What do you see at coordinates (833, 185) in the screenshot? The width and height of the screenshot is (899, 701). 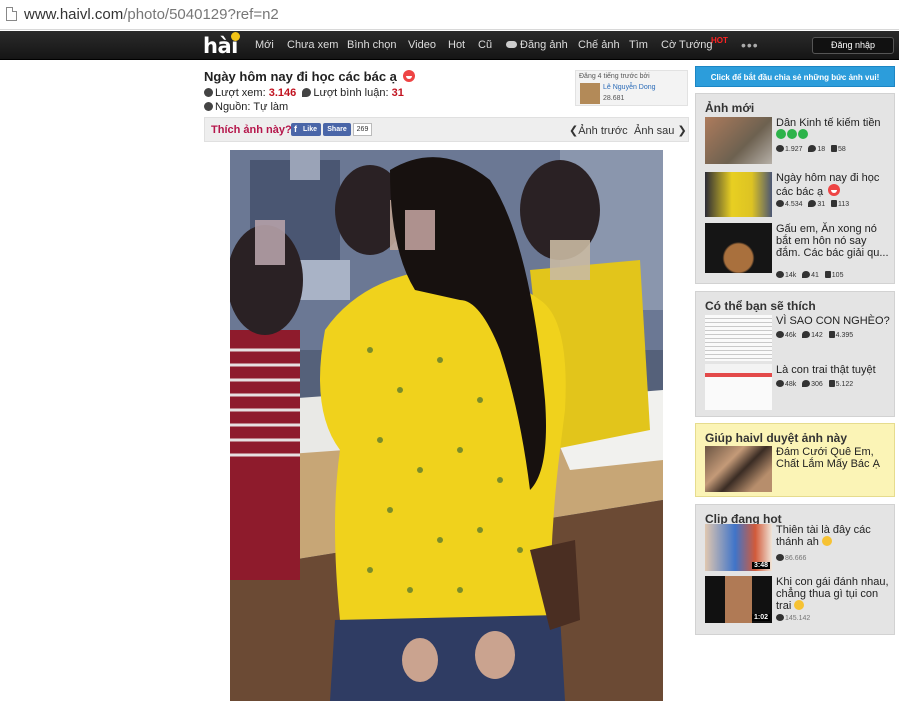 I see `item-title: Ngày hôm nay đi học các bác ạ` at bounding box center [833, 185].